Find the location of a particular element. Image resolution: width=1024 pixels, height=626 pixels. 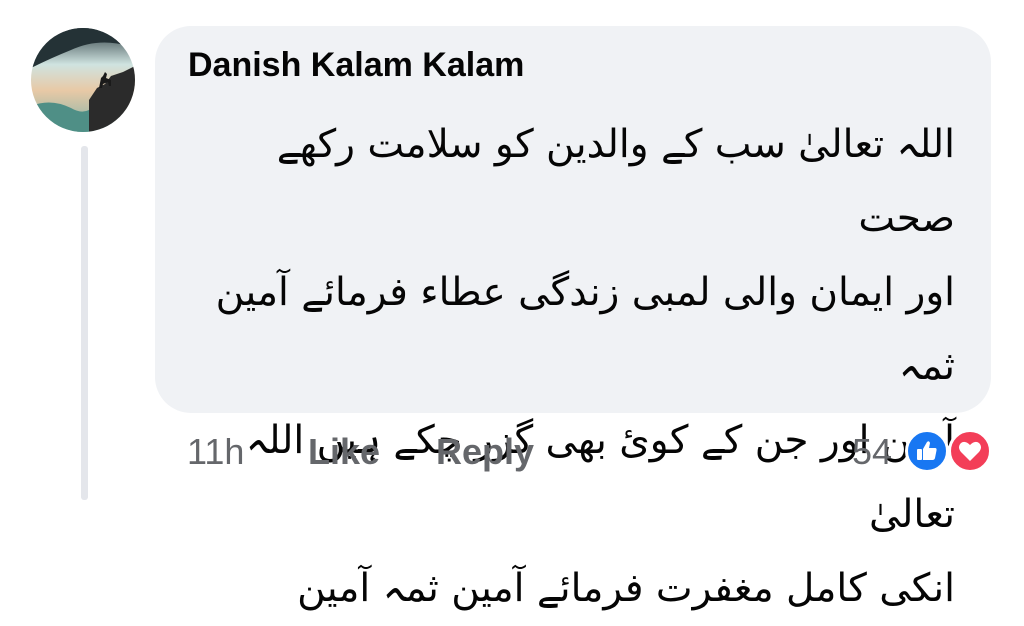

love-icon is located at coordinates (970, 451).